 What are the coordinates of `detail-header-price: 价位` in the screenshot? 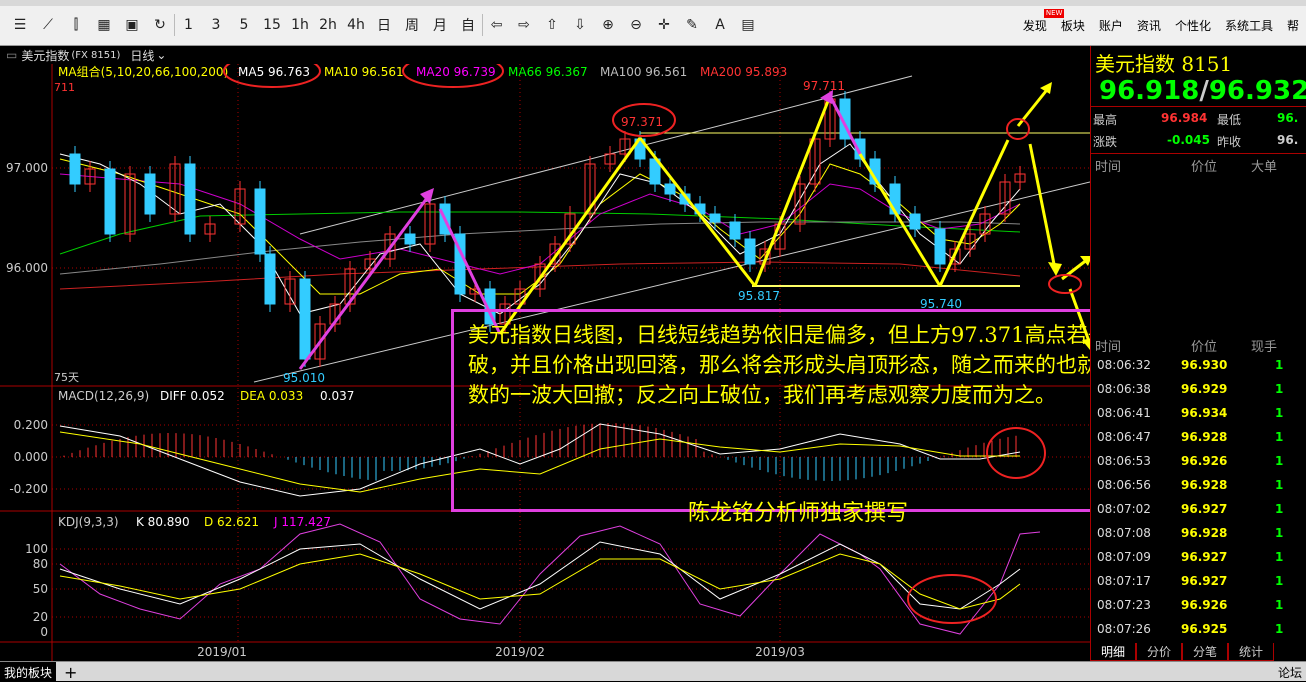 It's located at (1204, 167).